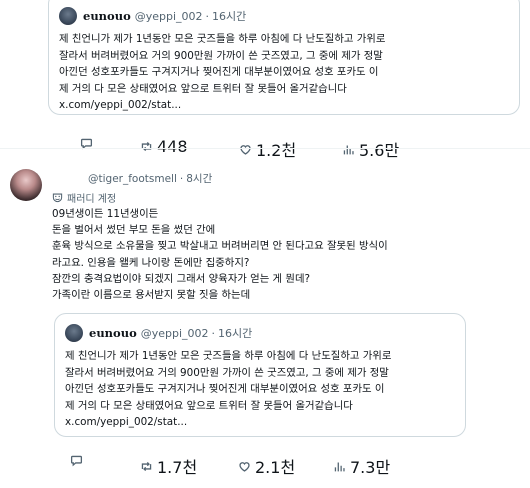  What do you see at coordinates (379, 150) in the screenshot?
I see `view-count: 5.6만` at bounding box center [379, 150].